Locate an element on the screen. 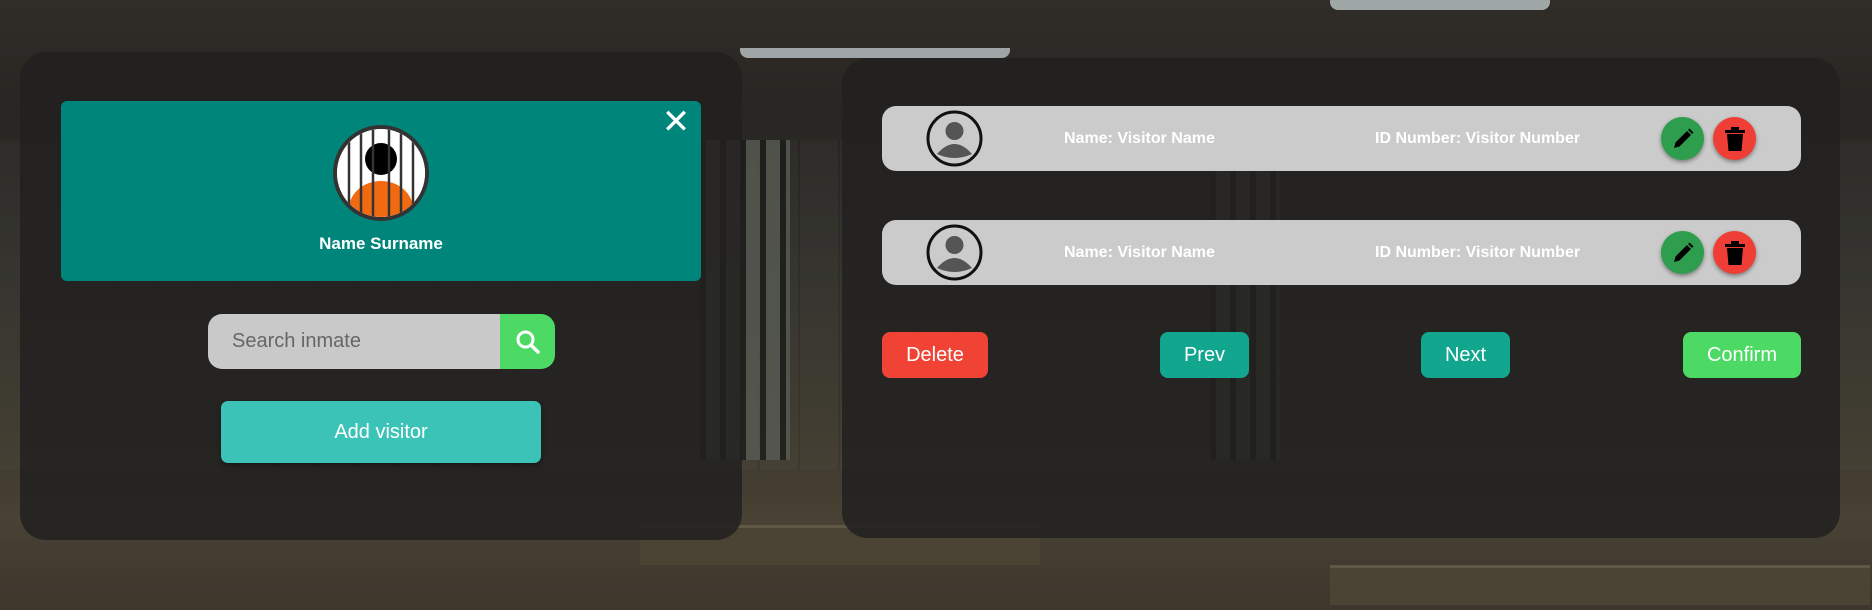  search-input is located at coordinates (354, 341).